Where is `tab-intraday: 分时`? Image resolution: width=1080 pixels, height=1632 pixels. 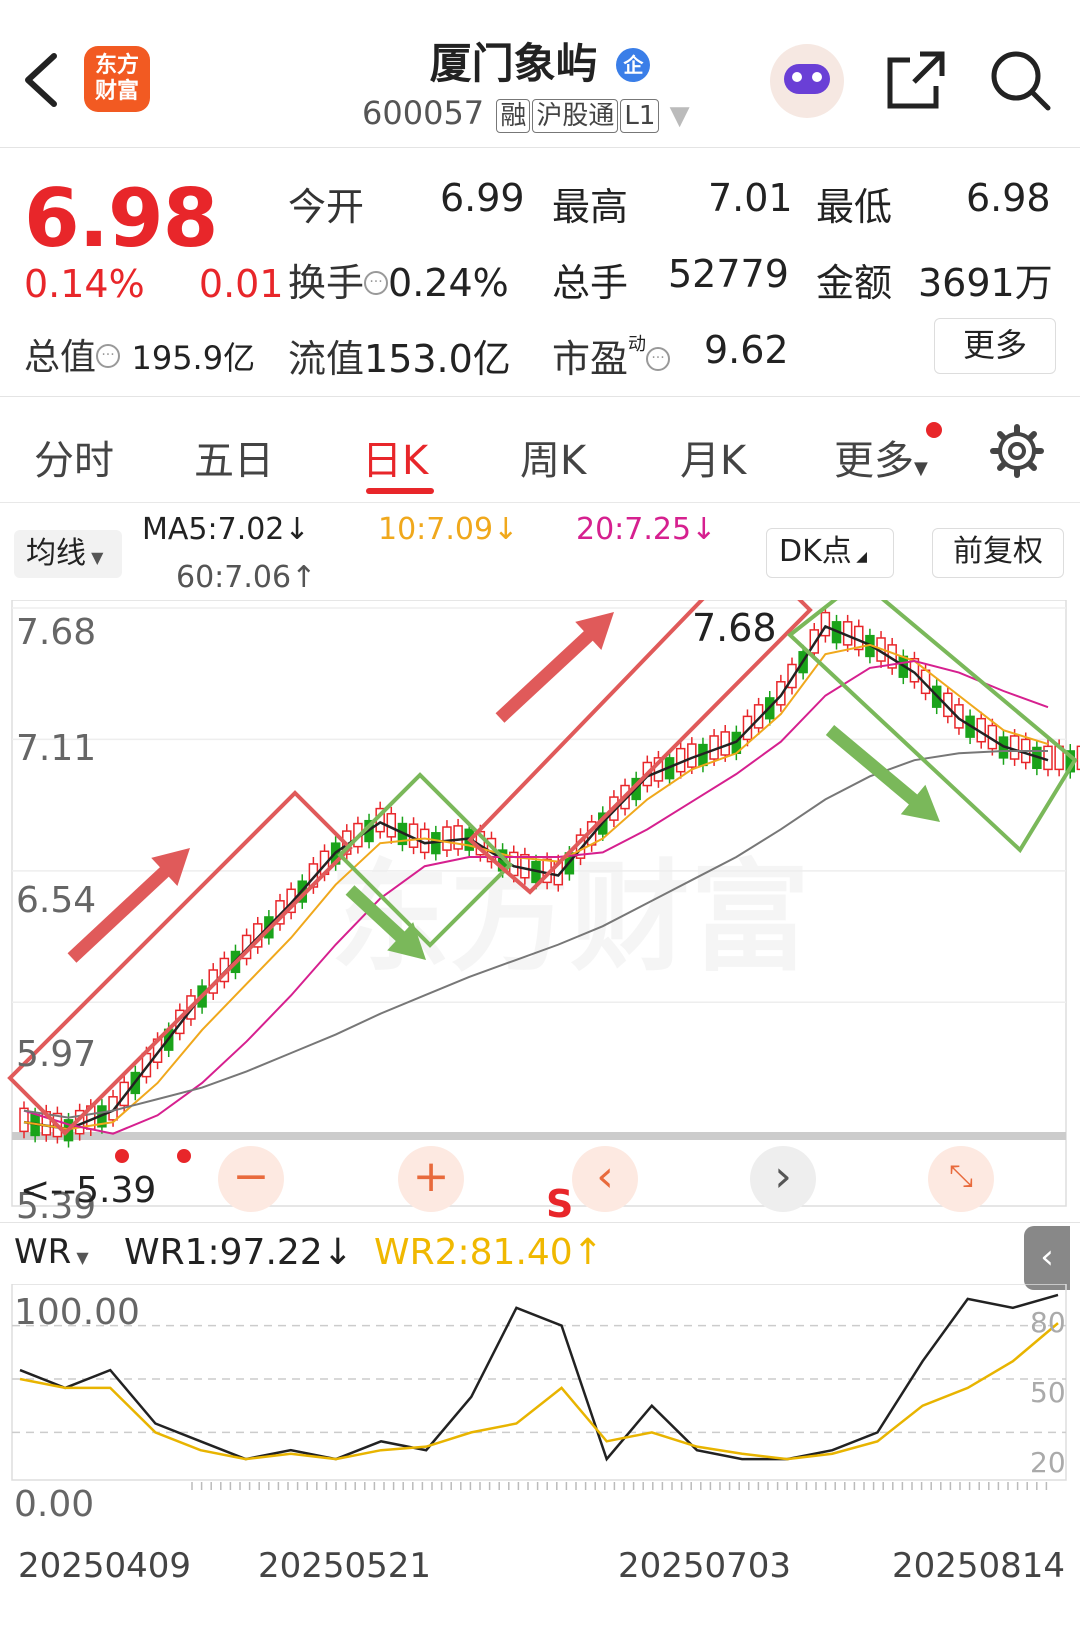 tab-intraday: 分时 is located at coordinates (74, 457).